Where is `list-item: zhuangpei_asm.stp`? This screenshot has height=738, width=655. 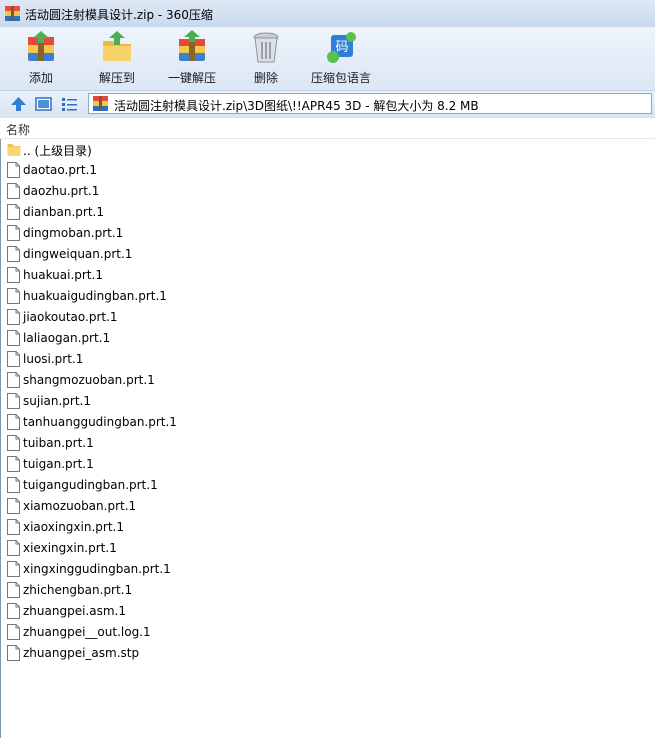
list-item: zhuangpei_asm.stp is located at coordinates (327, 653).